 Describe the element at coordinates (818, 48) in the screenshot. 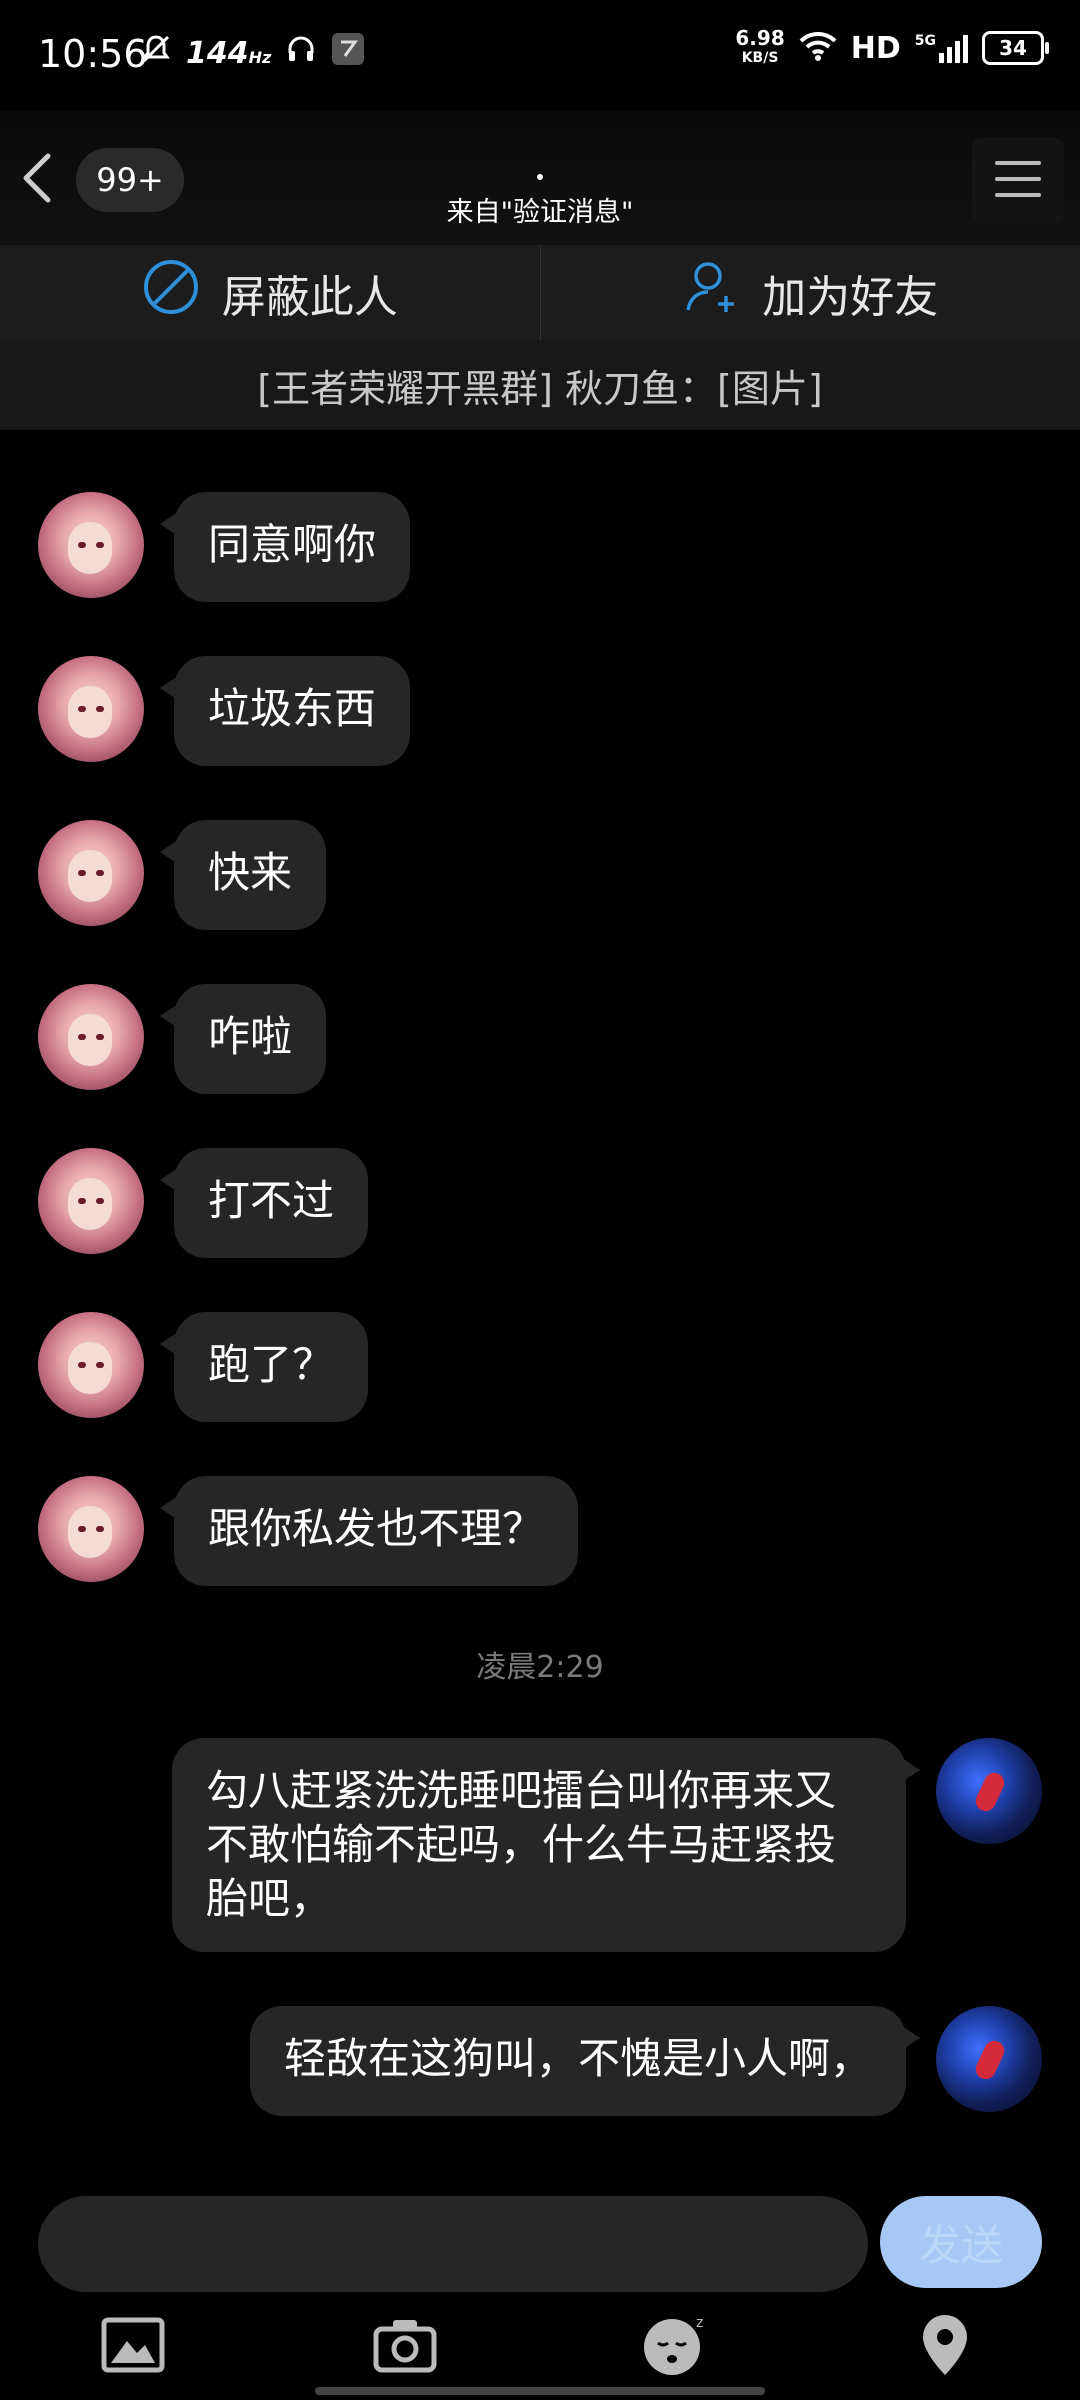

I see `wifi-icon` at that location.